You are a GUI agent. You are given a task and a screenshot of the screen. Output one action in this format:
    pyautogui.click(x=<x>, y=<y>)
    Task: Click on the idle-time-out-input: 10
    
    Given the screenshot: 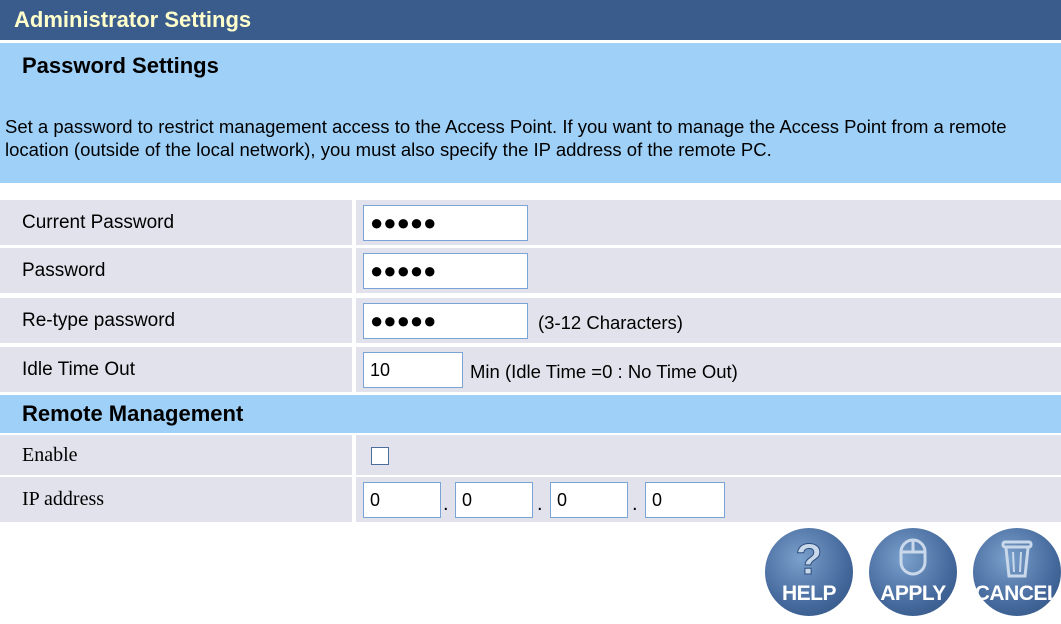 What is the action you would take?
    pyautogui.click(x=413, y=370)
    